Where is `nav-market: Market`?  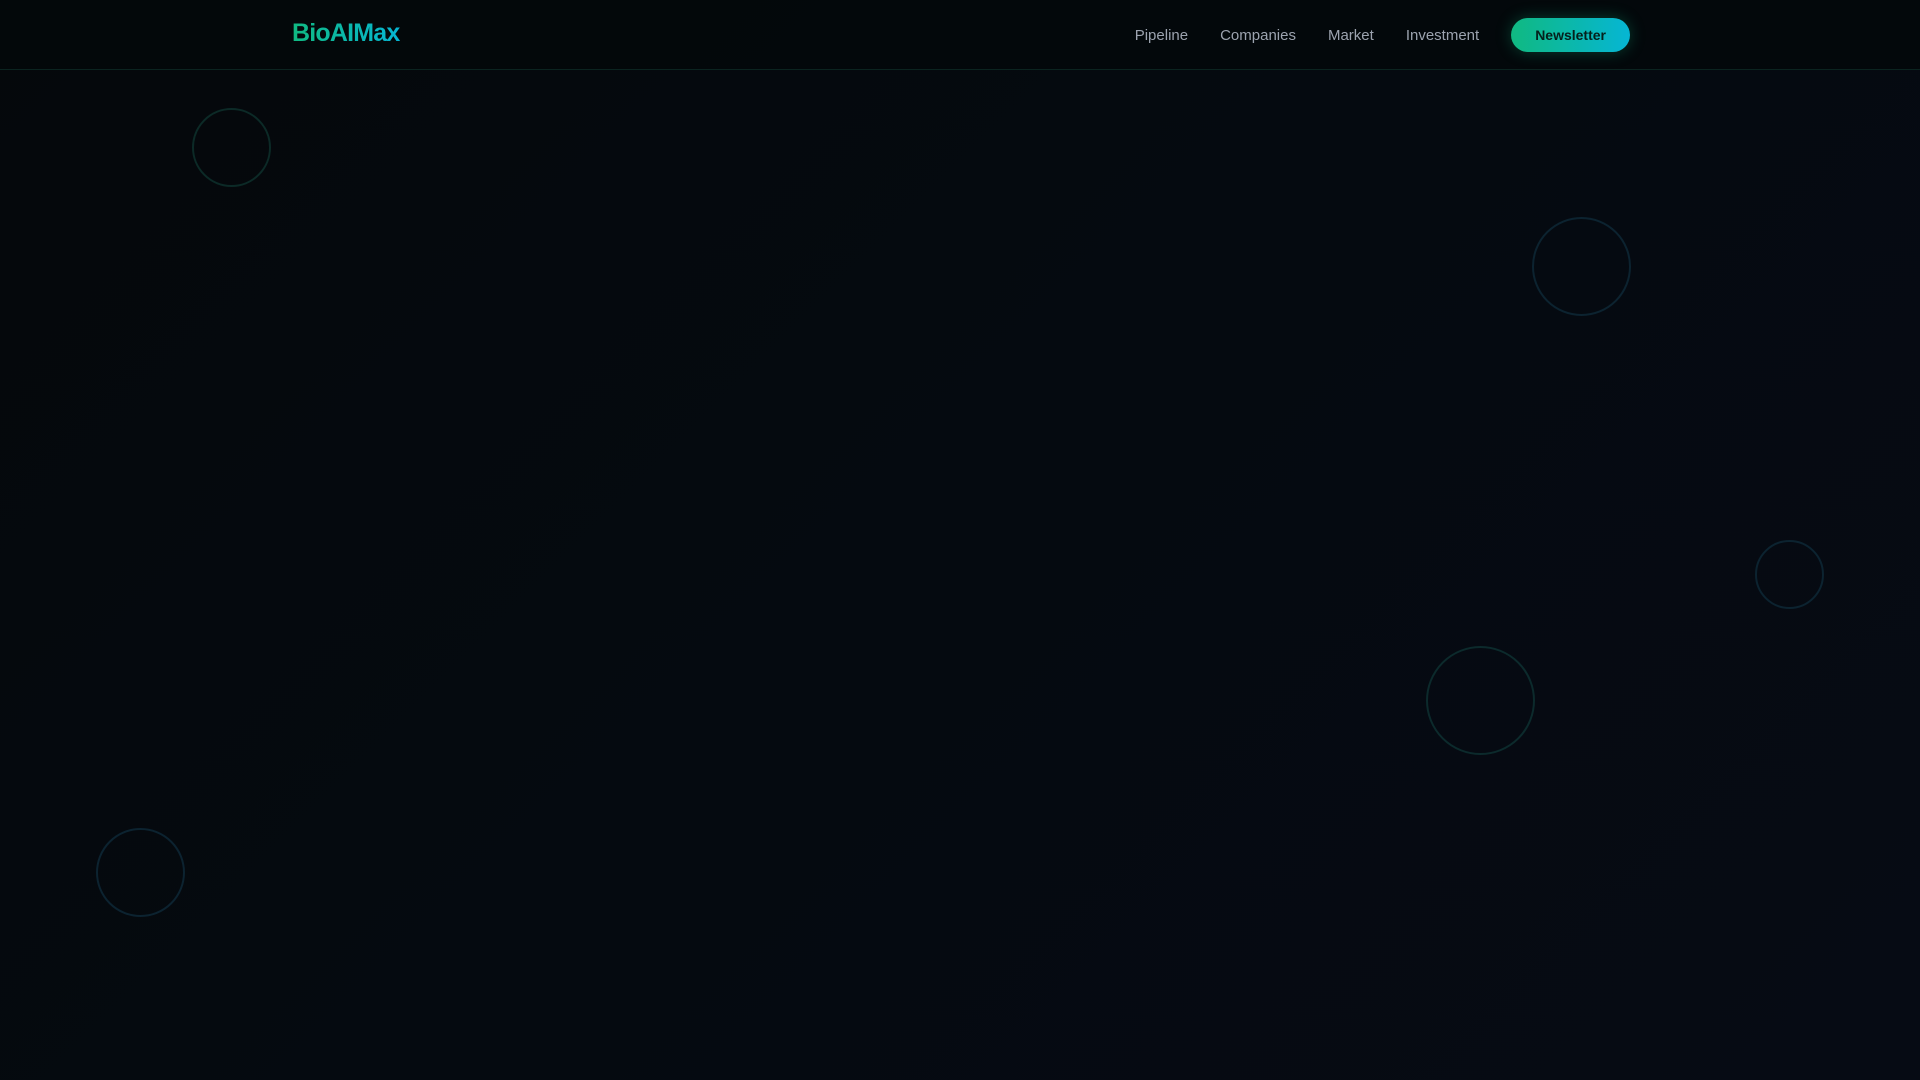
nav-market: Market is located at coordinates (1351, 35).